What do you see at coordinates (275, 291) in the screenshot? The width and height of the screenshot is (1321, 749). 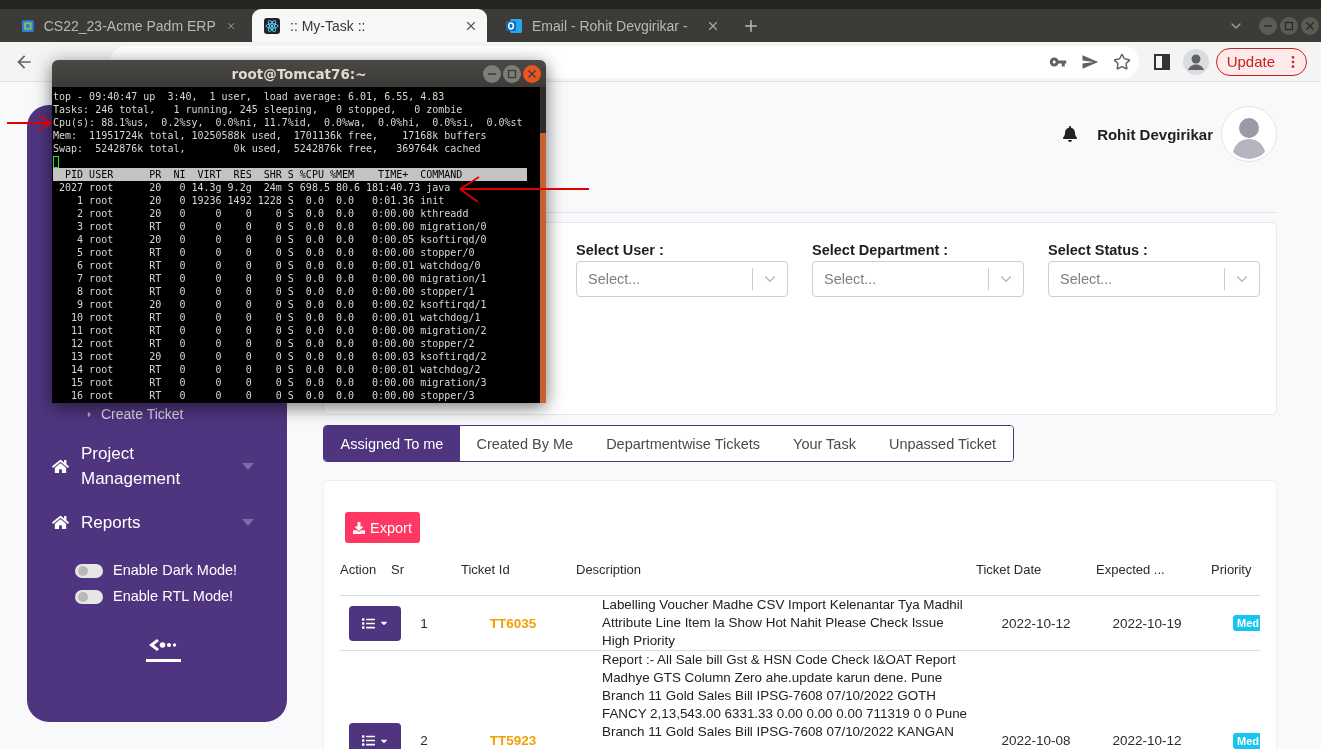 I see `process-row-text: 8 root RT 0 0 0 0 S 0.0 0.0 0:00.00 stopper/1` at bounding box center [275, 291].